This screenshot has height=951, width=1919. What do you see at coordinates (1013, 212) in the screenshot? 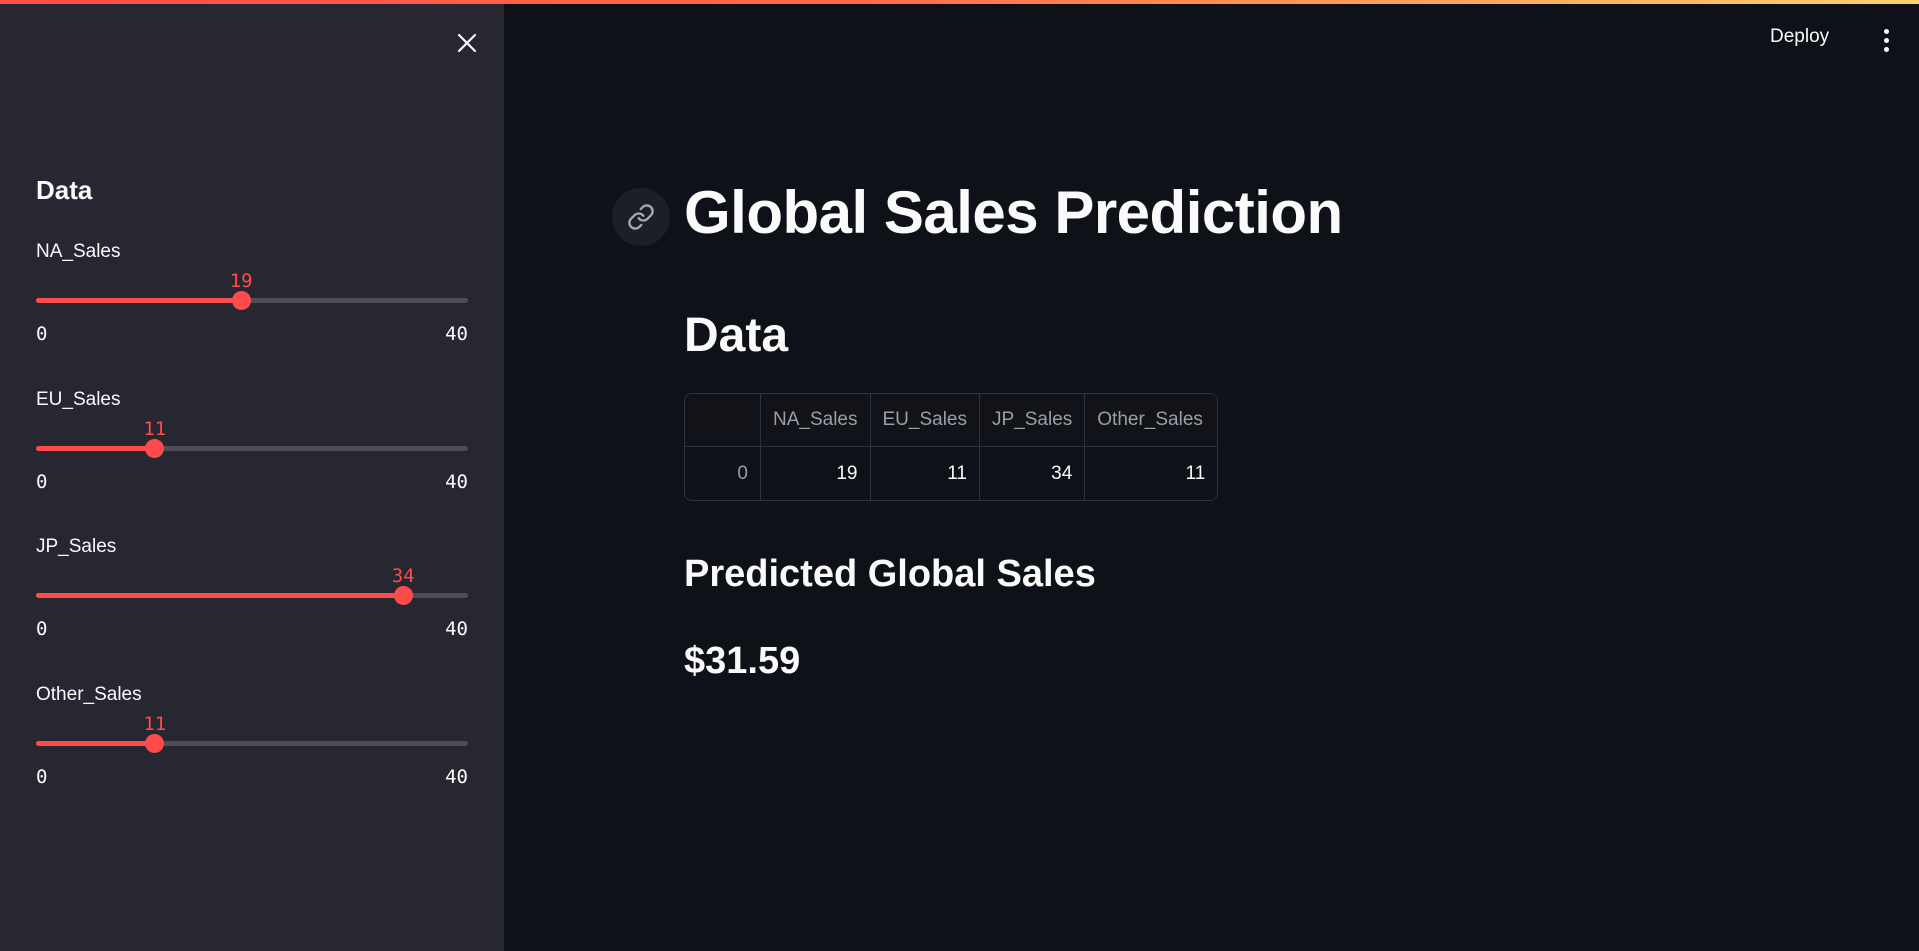
I see `page-title: Global Sales Prediction` at bounding box center [1013, 212].